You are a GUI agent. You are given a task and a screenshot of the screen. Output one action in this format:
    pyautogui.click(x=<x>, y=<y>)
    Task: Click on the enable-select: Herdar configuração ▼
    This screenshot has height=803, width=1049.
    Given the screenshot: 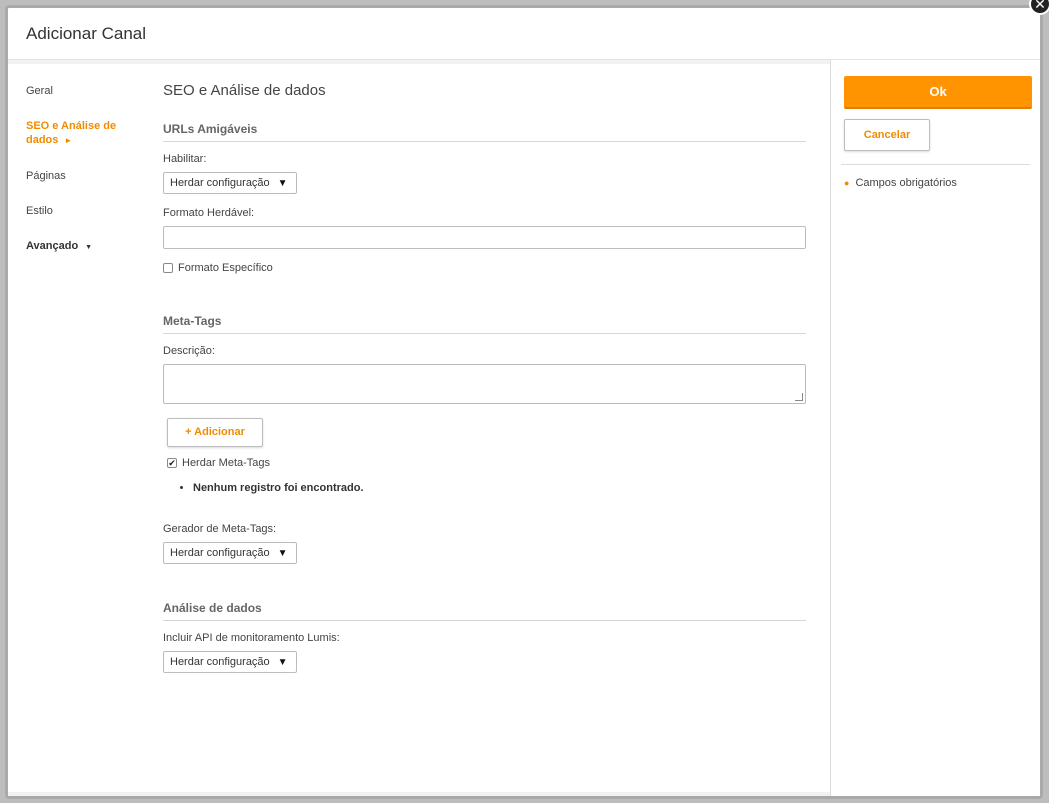 What is the action you would take?
    pyautogui.click(x=230, y=183)
    